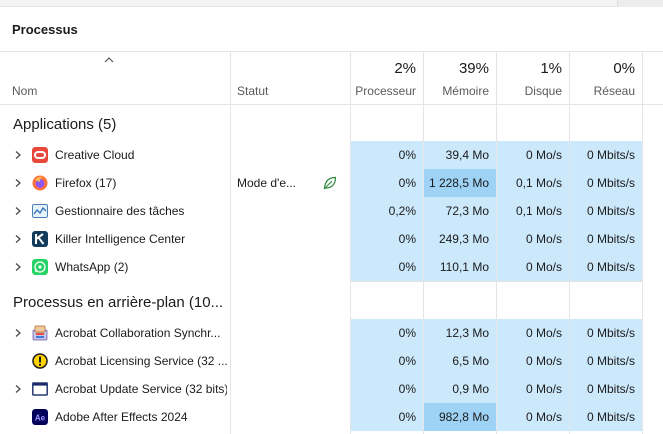 Image resolution: width=663 pixels, height=434 pixels. What do you see at coordinates (465, 91) in the screenshot?
I see `memory-column-label: Mémoire` at bounding box center [465, 91].